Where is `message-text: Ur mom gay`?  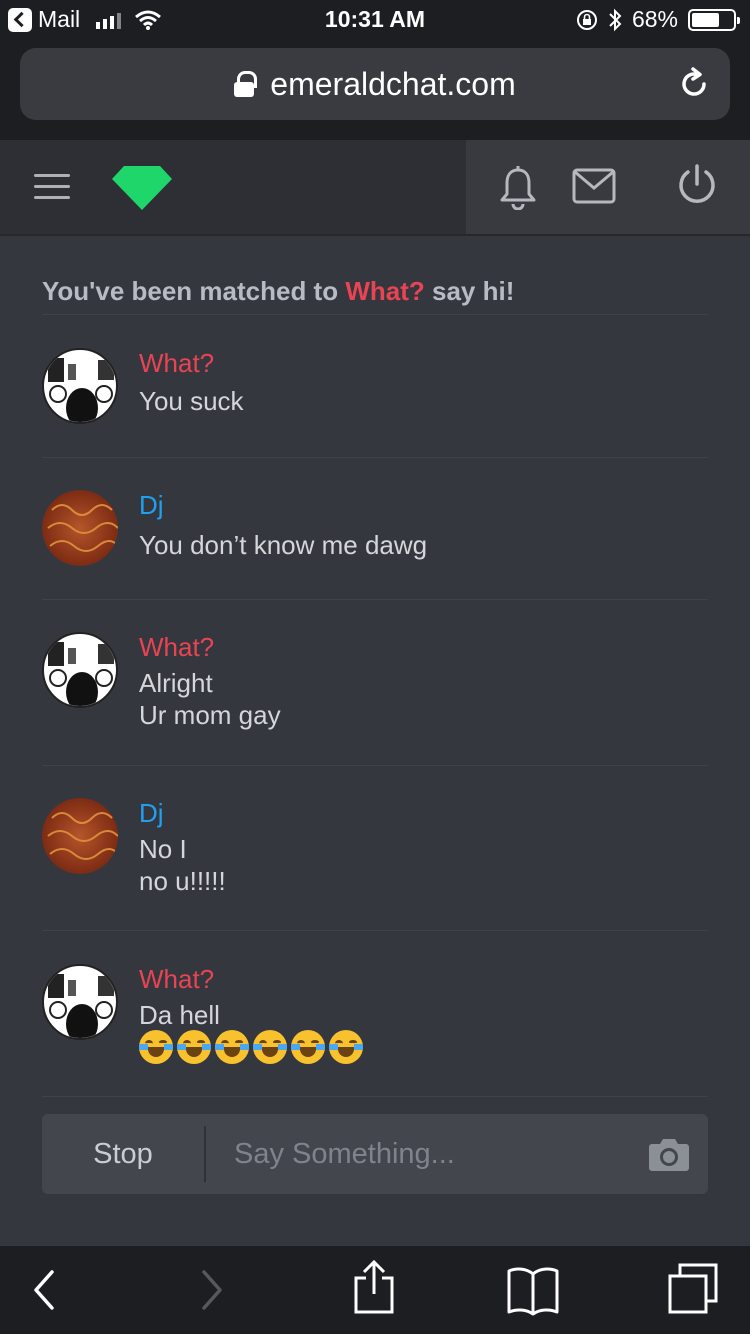
message-text: Ur mom gay is located at coordinates (210, 715).